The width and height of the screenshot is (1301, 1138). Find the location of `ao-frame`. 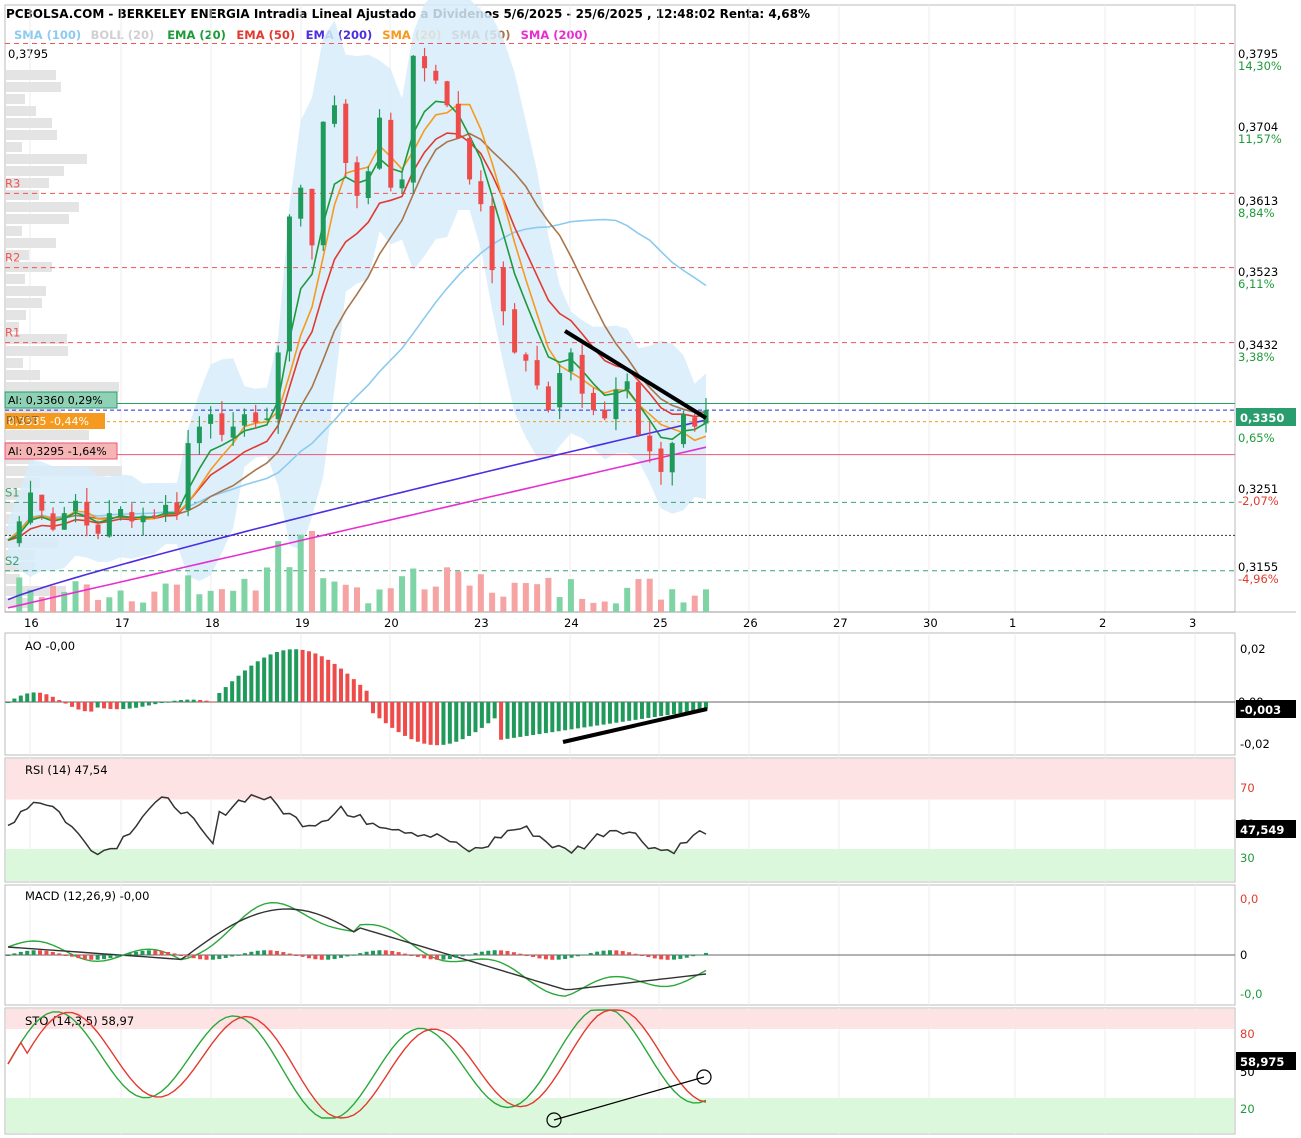

ao-frame is located at coordinates (620, 694).